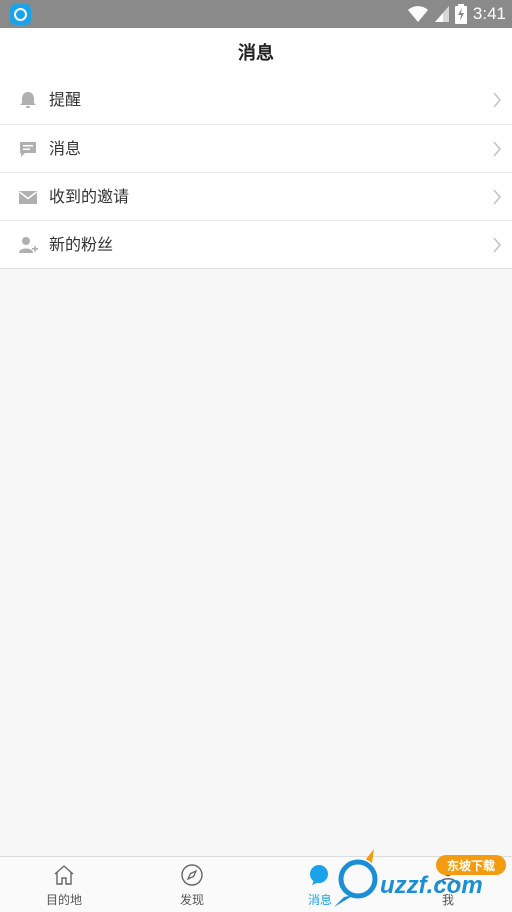 This screenshot has width=512, height=912. What do you see at coordinates (256, 100) in the screenshot?
I see `menu-item-reminders: 提醒` at bounding box center [256, 100].